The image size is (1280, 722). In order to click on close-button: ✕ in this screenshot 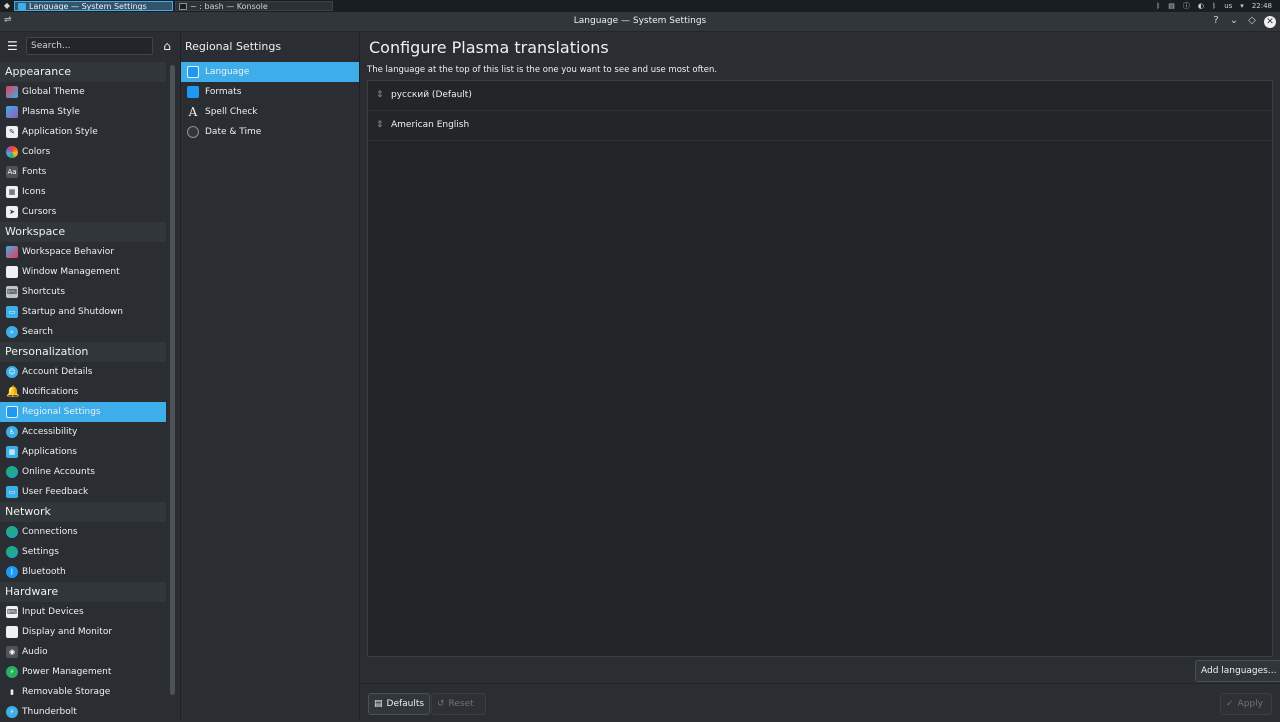, I will do `click(1270, 21)`.